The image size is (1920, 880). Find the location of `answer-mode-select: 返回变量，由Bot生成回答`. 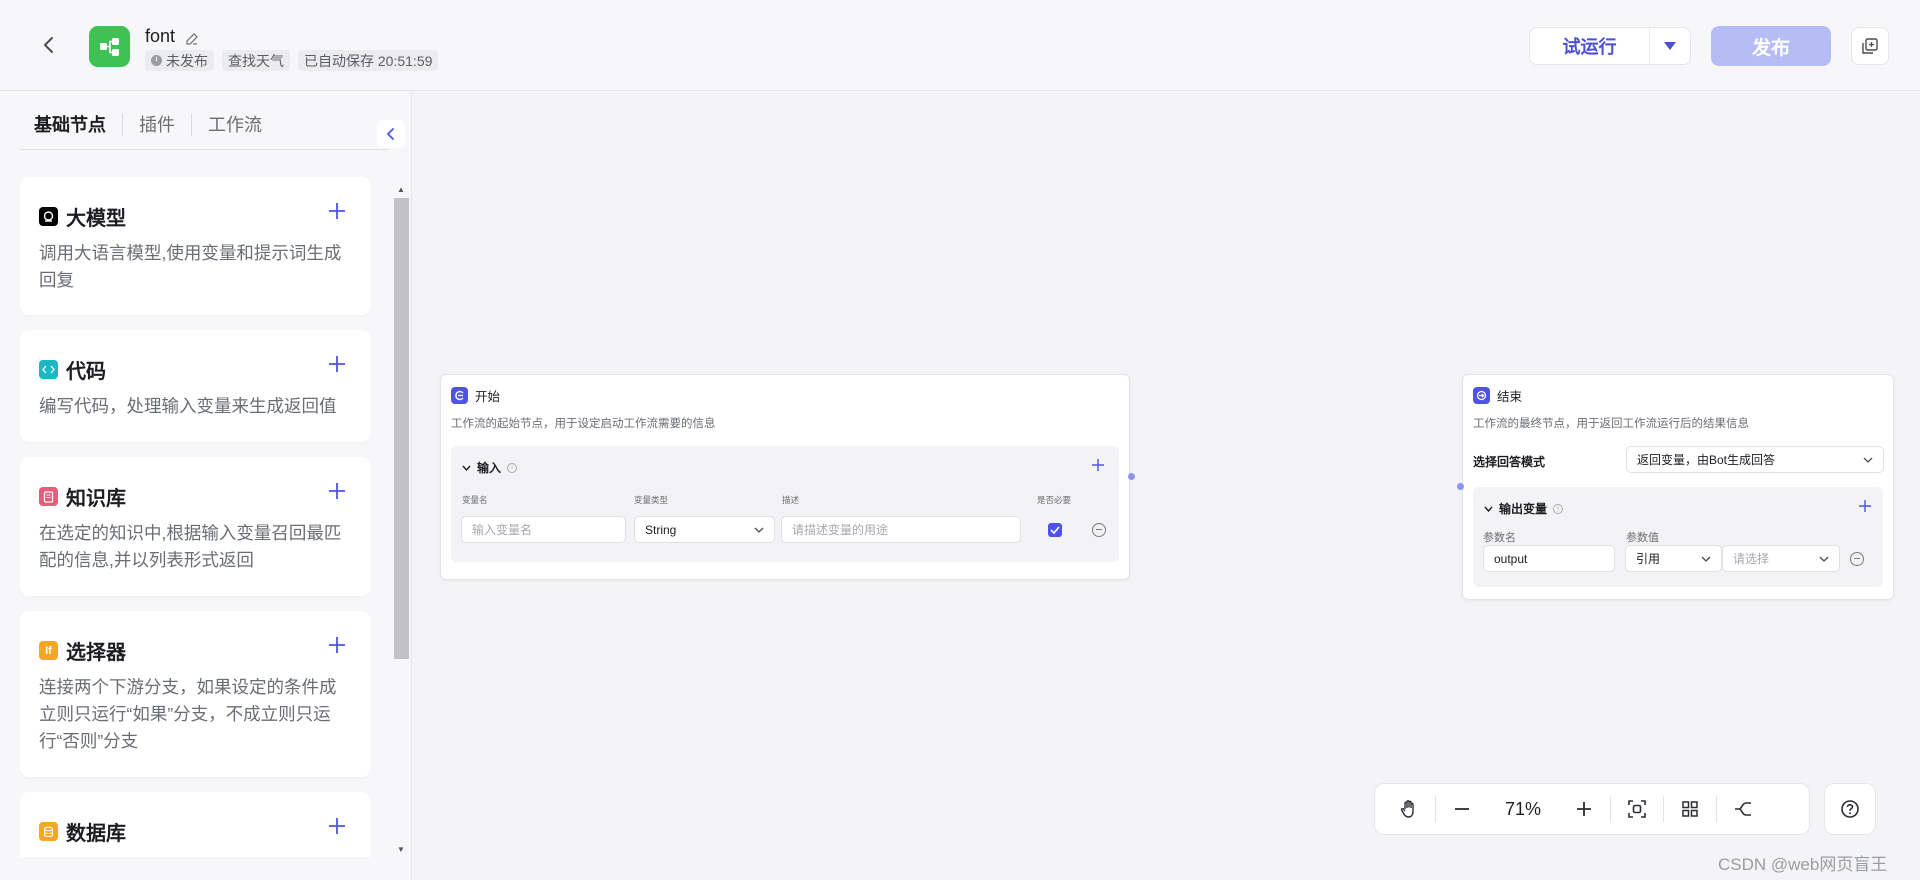

answer-mode-select: 返回变量，由Bot生成回答 is located at coordinates (1755, 459).